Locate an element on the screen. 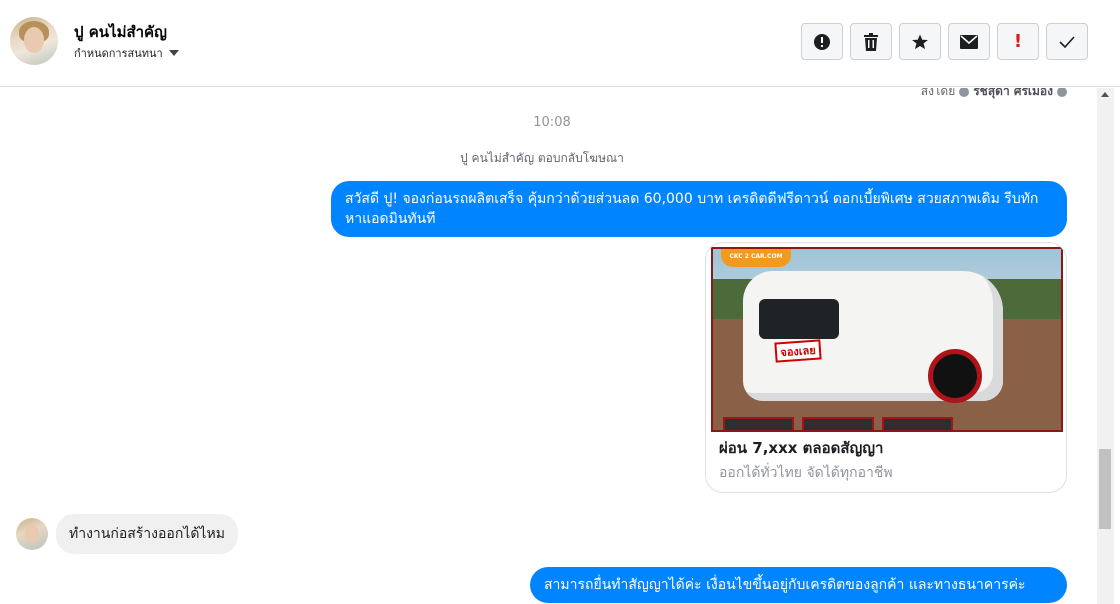 Image resolution: width=1120 pixels, height=604 pixels. ad-reply-notice: ปู คนไม่สำคัญ ตอบกลับโฆษณา is located at coordinates (542, 158).